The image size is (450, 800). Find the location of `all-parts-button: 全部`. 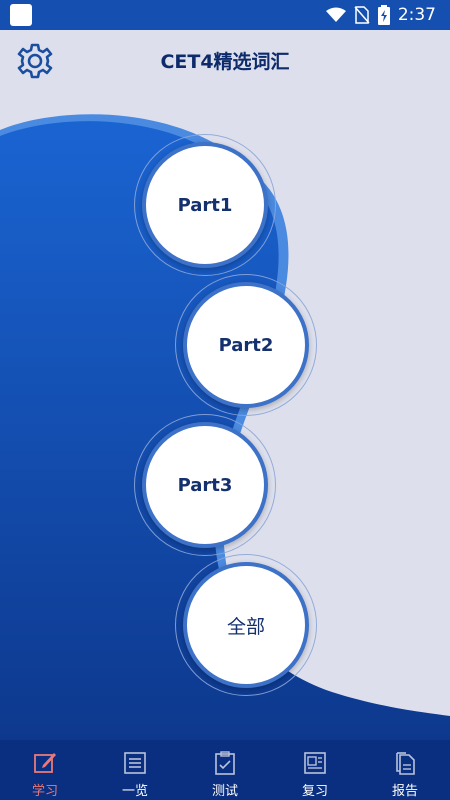

all-parts-button: 全部 is located at coordinates (246, 625).